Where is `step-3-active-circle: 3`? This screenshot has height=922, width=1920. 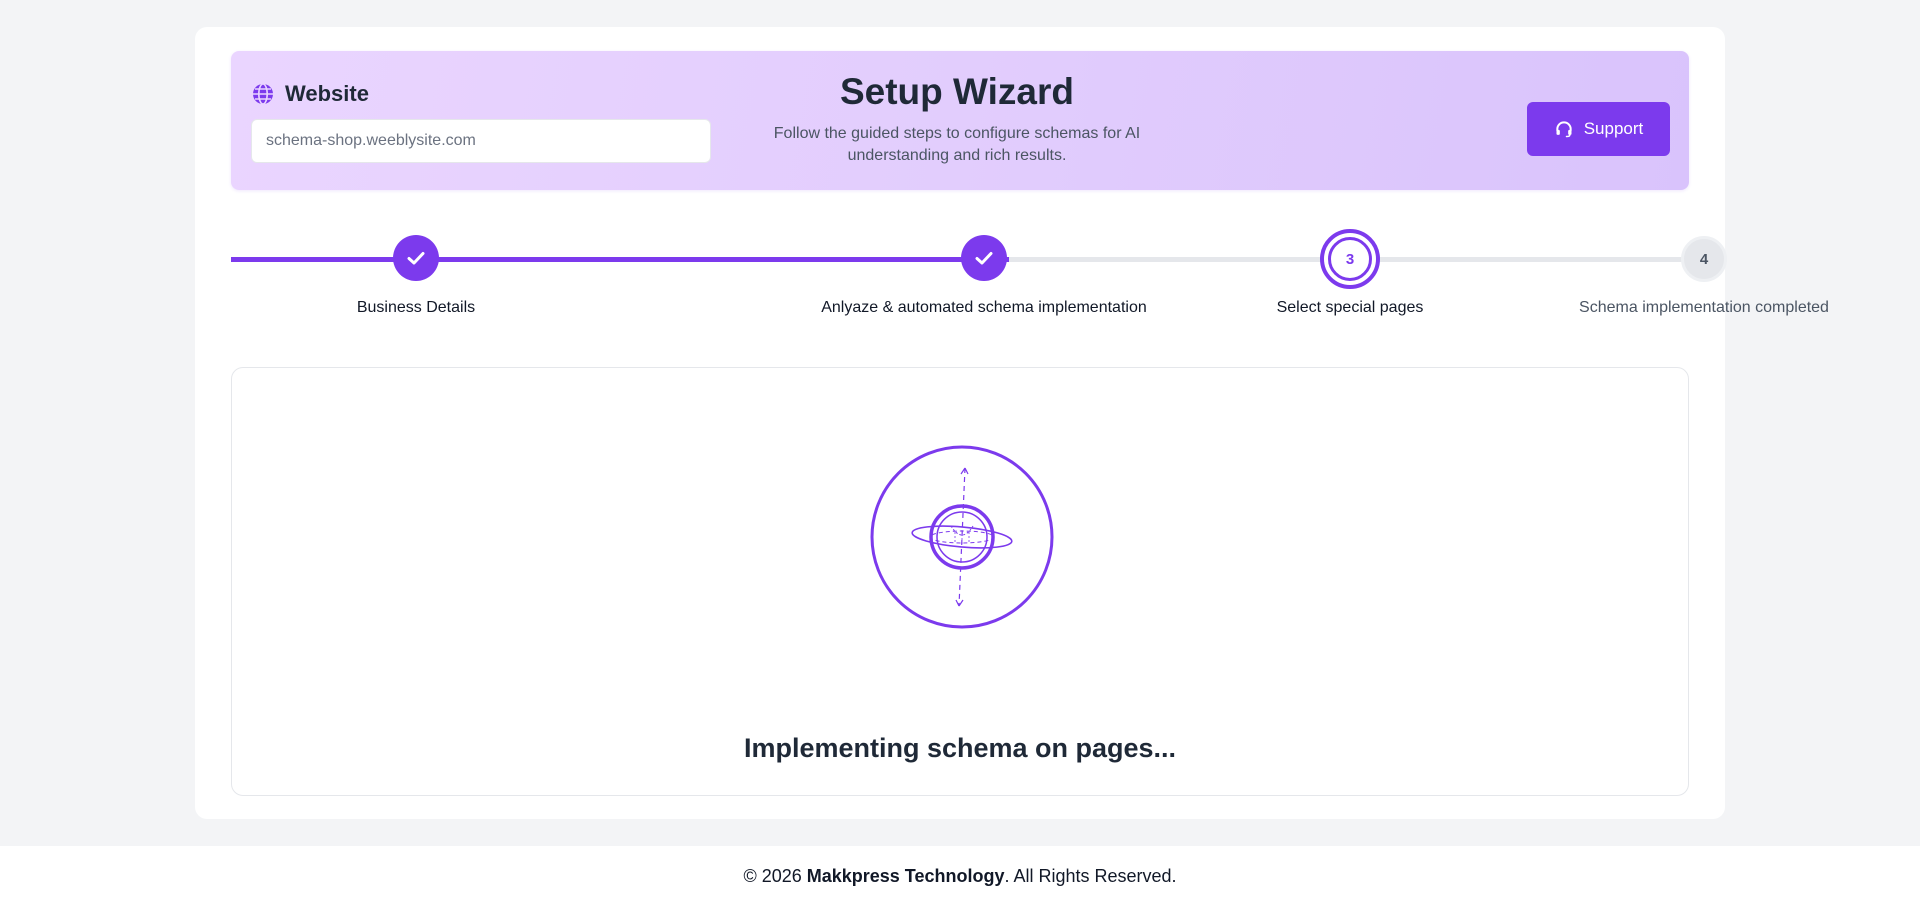
step-3-active-circle: 3 is located at coordinates (1350, 259).